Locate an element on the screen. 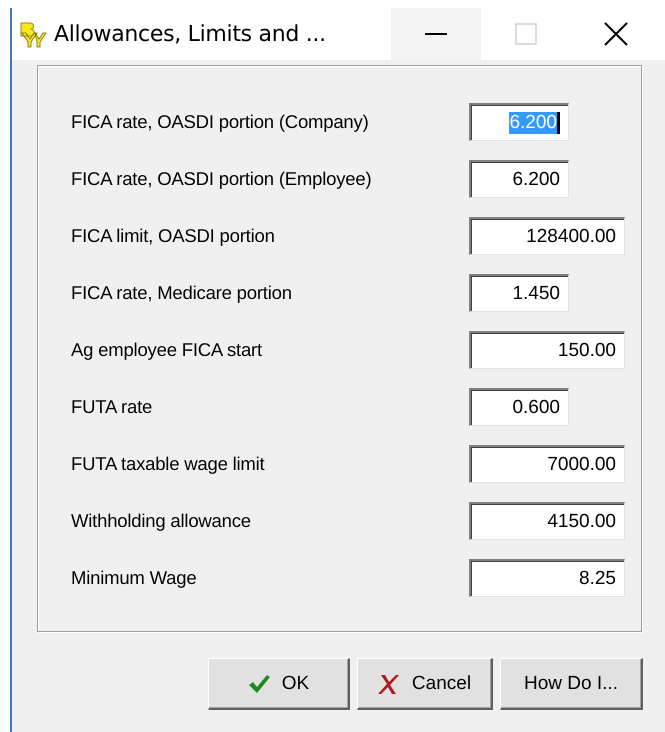  input-field: 0.600 is located at coordinates (519, 407).